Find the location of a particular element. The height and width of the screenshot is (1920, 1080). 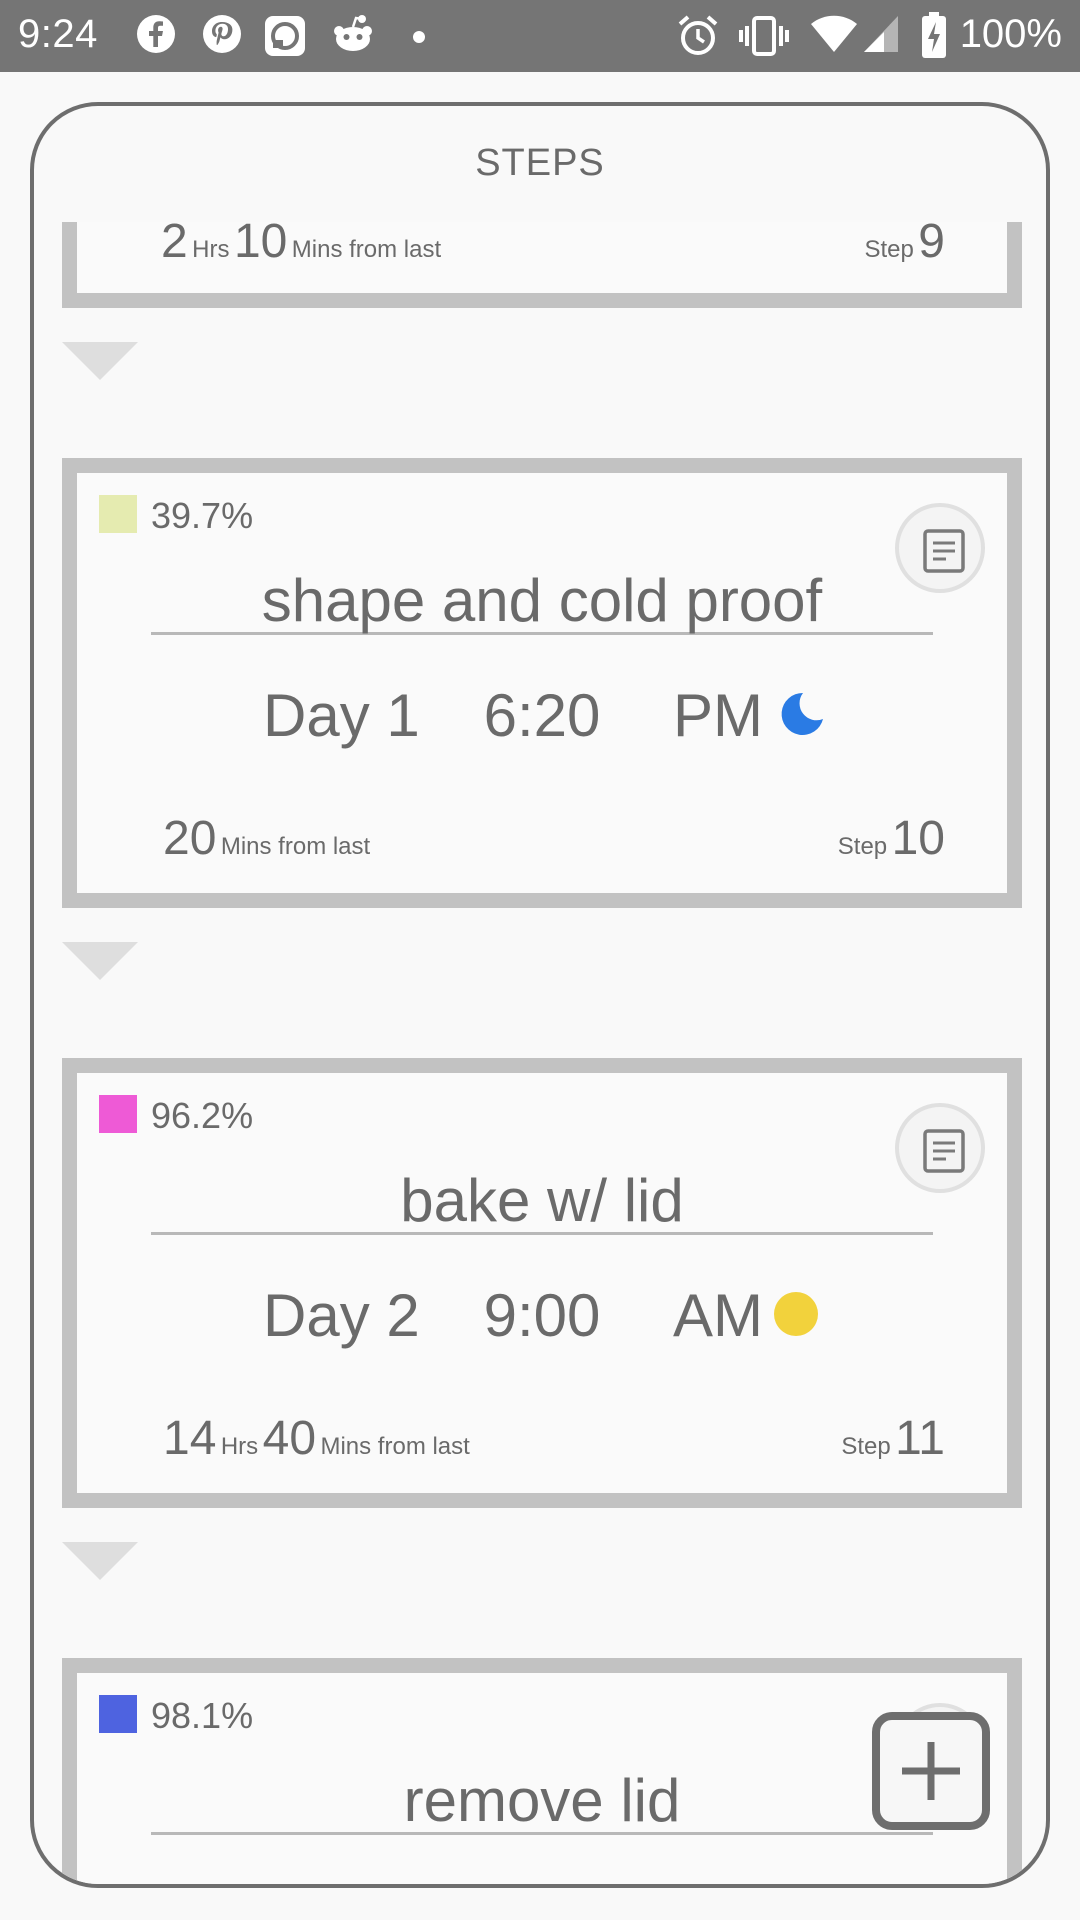

gap-hours: 14 is located at coordinates (190, 1438).